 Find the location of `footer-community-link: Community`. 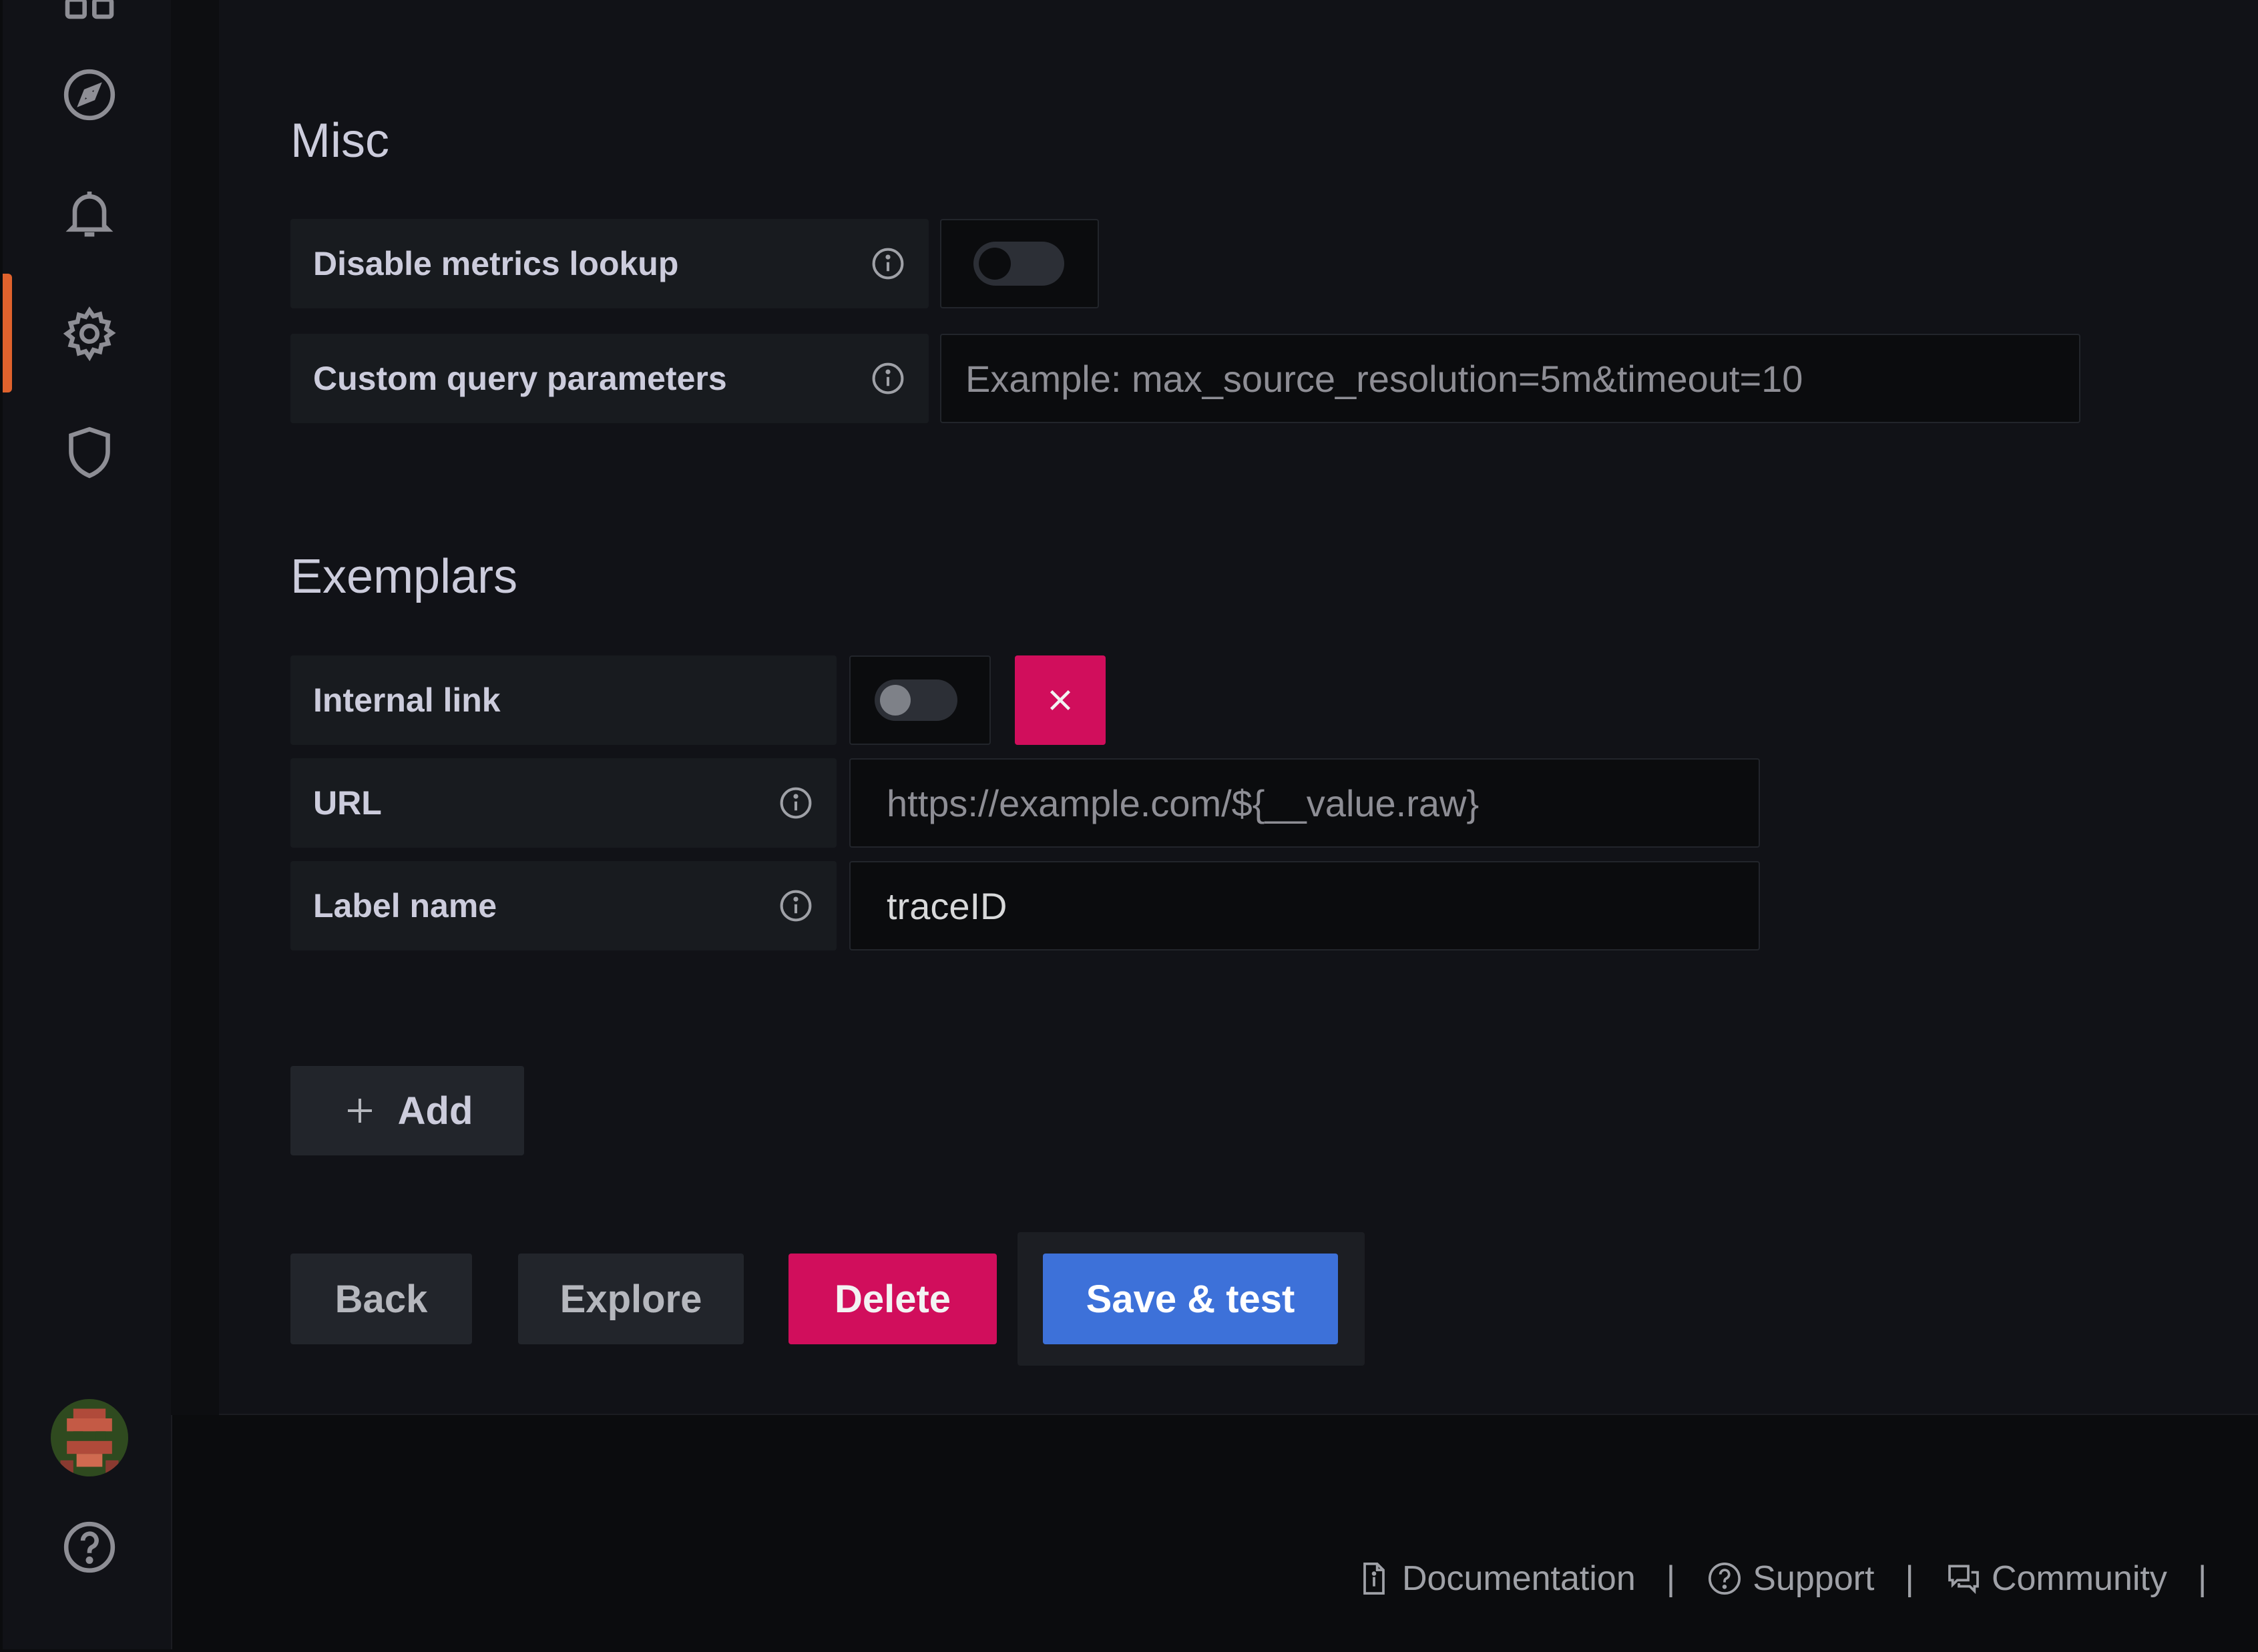

footer-community-link: Community is located at coordinates (2056, 1579).